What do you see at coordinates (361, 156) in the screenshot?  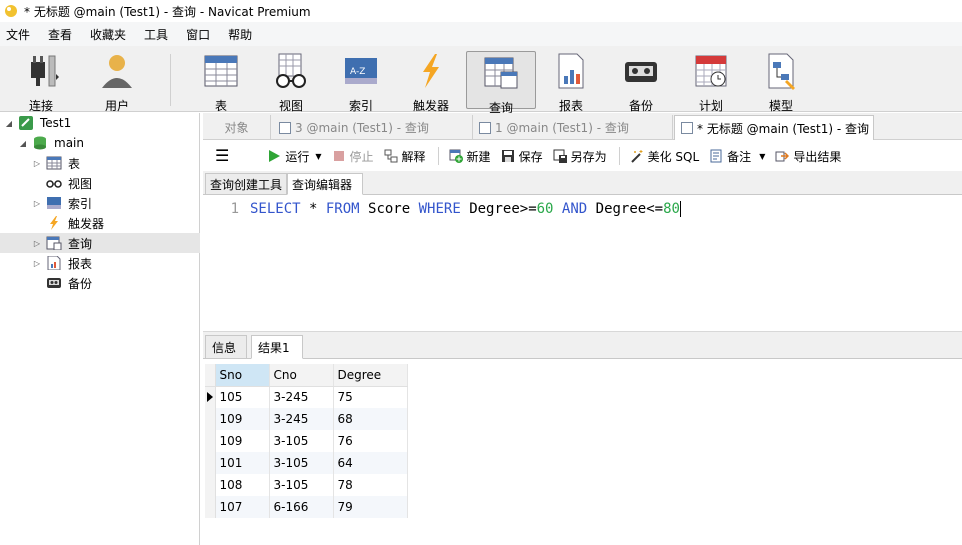 I see `stop-label: 停止` at bounding box center [361, 156].